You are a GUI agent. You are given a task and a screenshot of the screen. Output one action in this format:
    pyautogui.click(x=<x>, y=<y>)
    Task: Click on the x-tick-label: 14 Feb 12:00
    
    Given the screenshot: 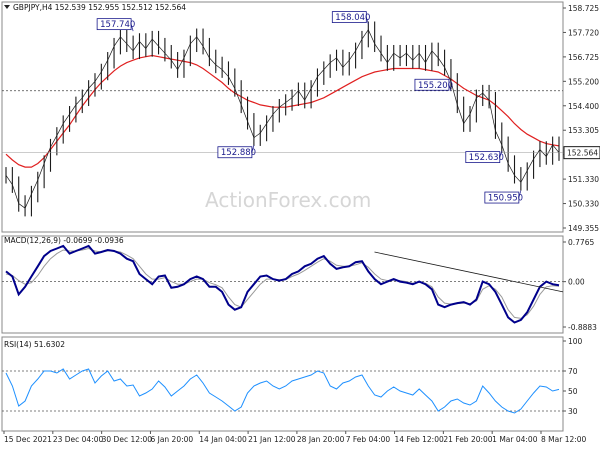 What is the action you would take?
    pyautogui.click(x=419, y=439)
    